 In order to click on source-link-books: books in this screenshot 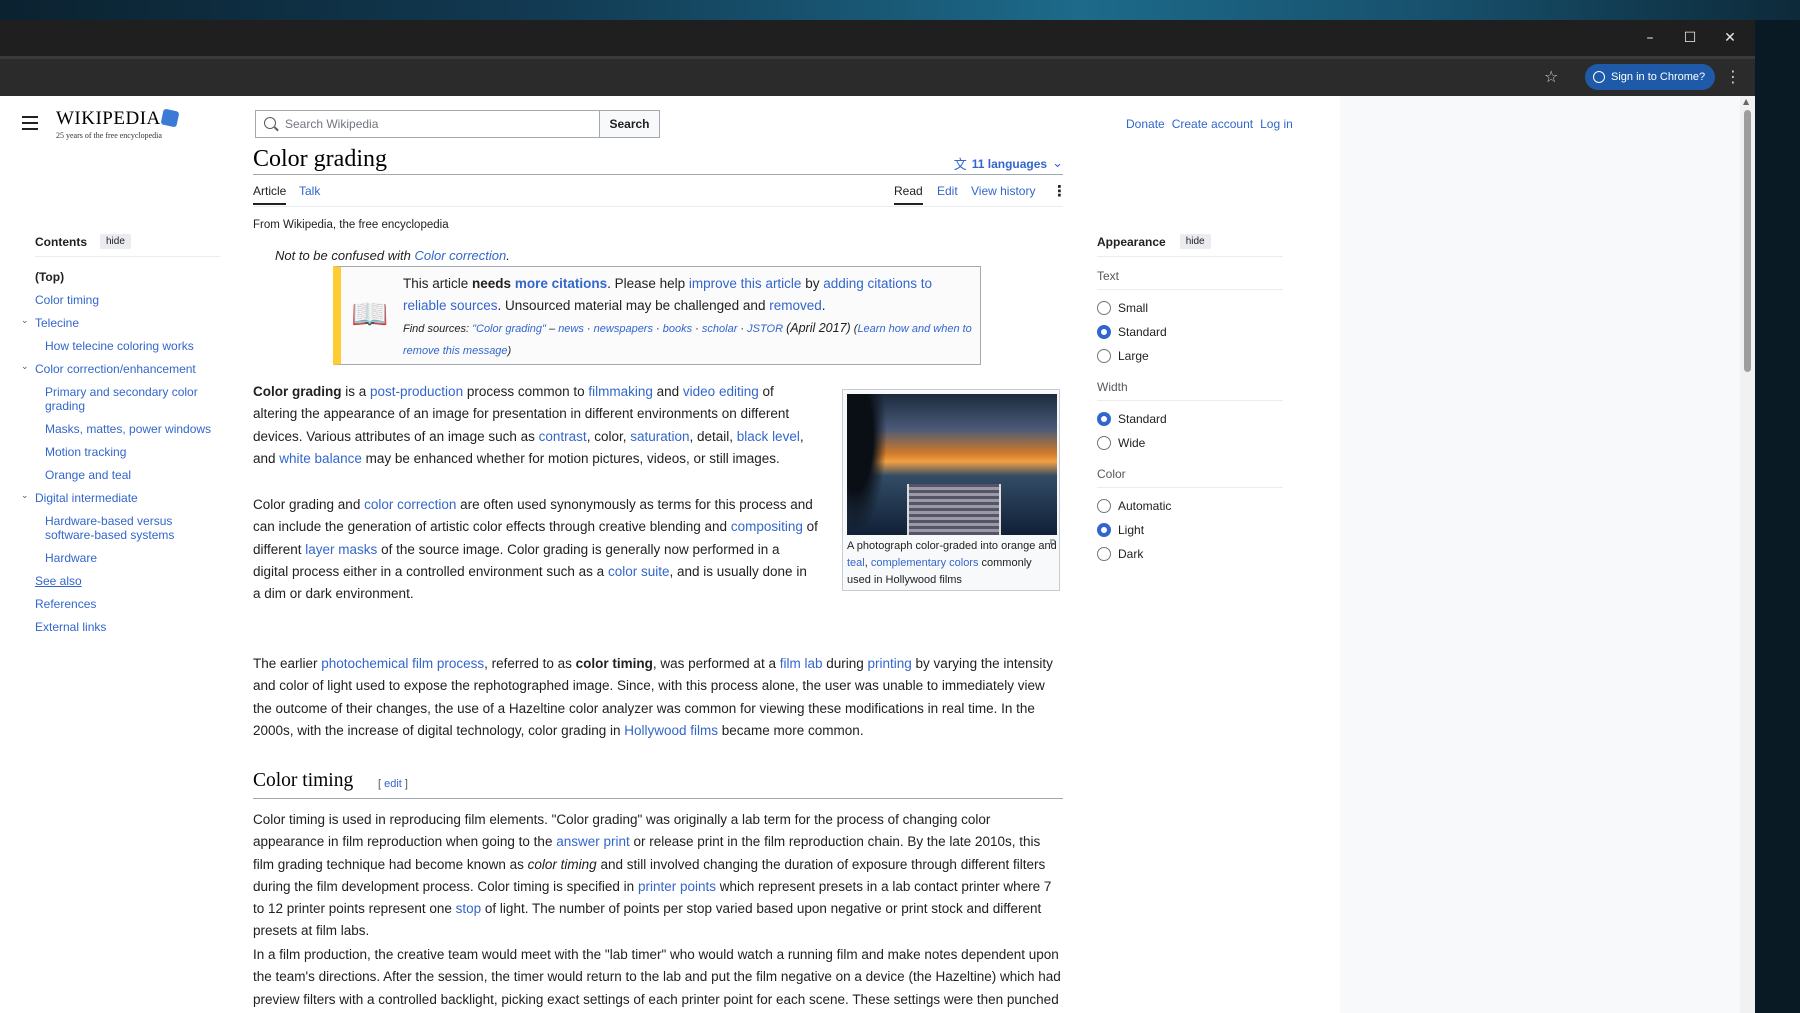, I will do `click(677, 329)`.